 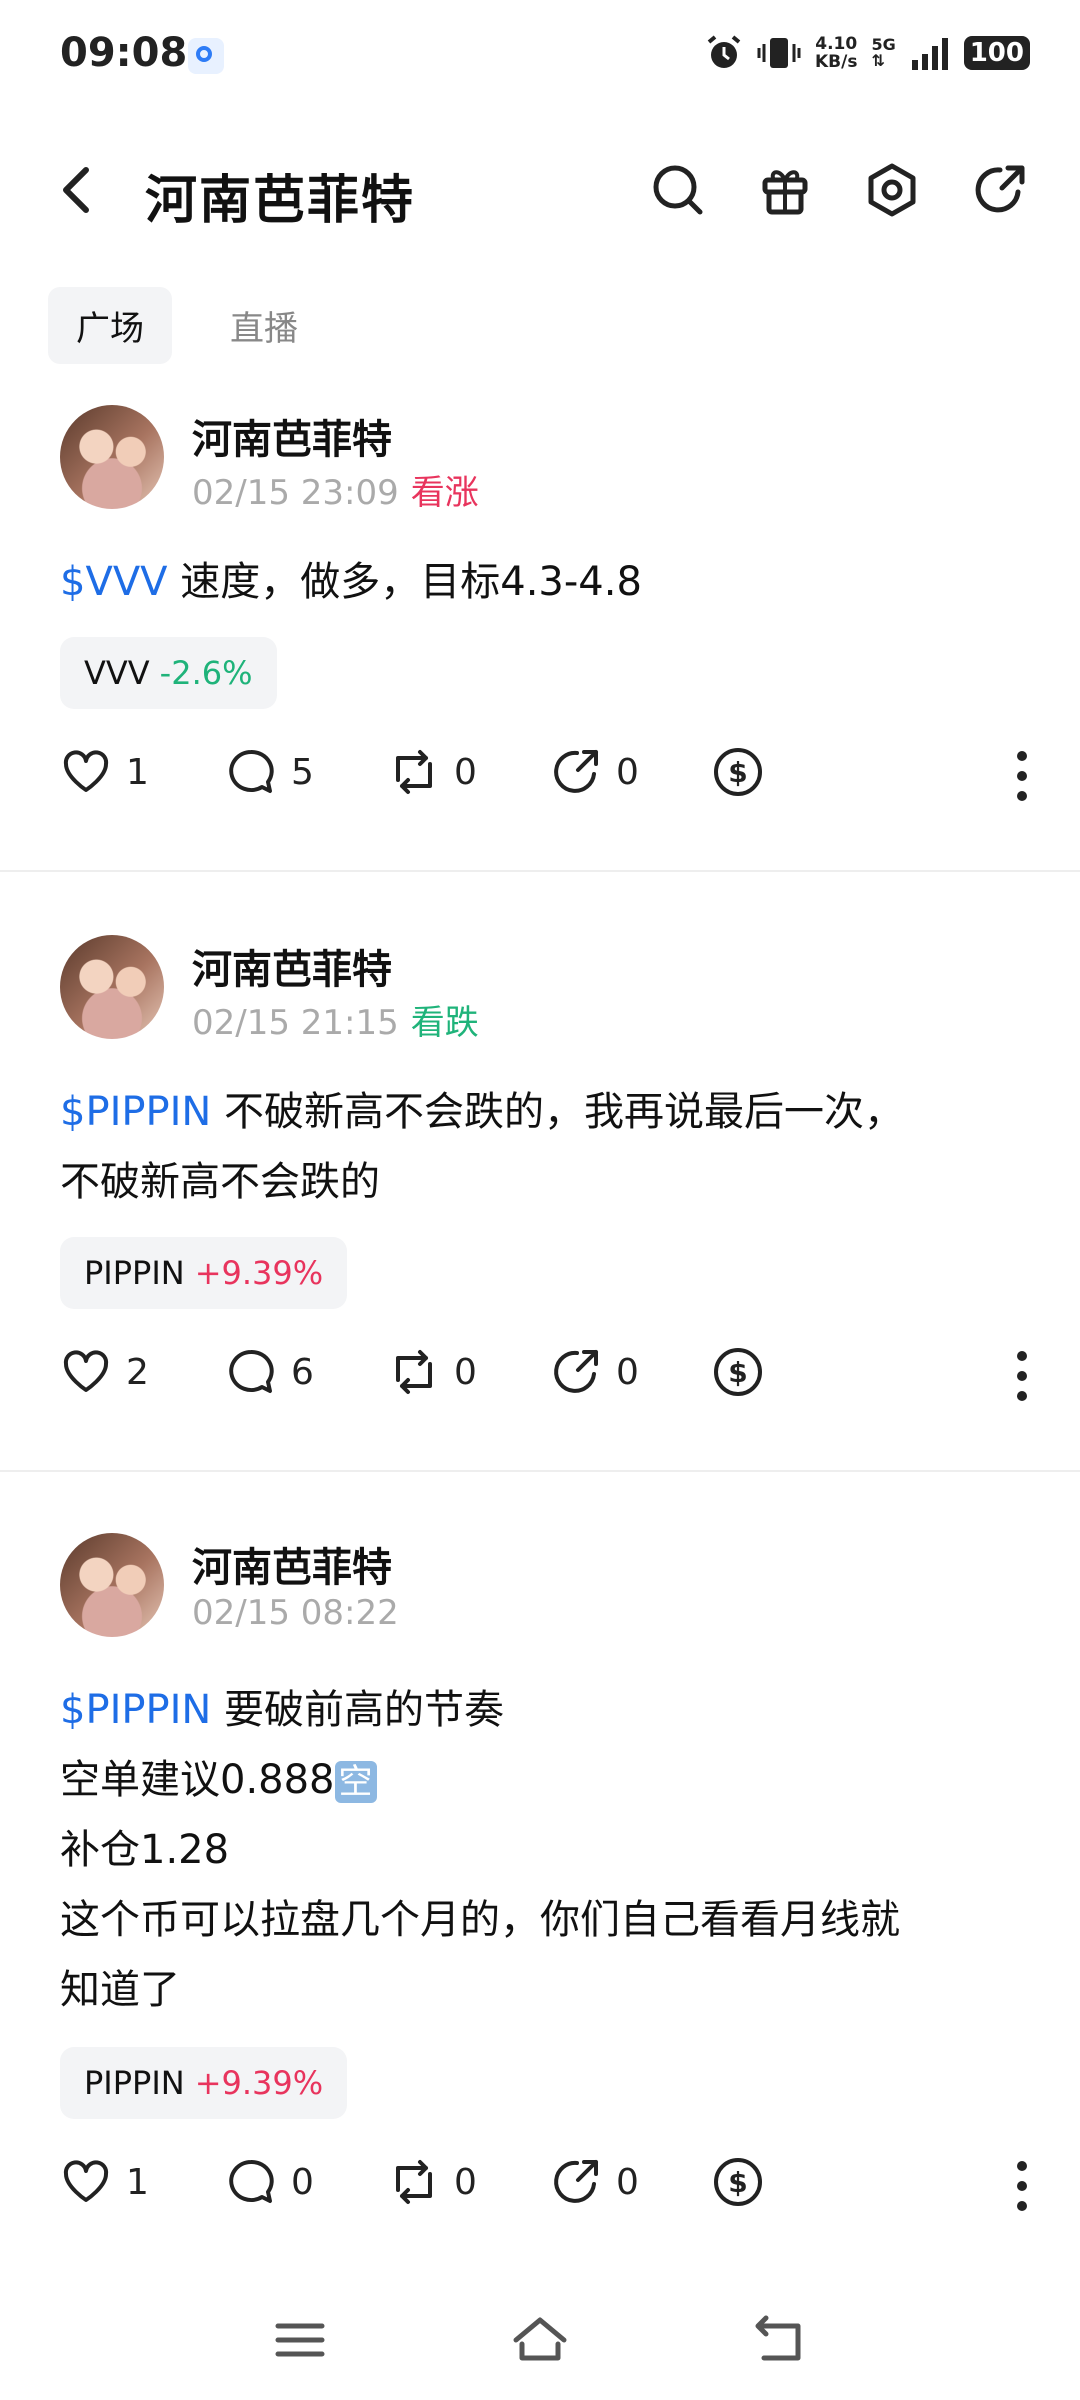 What do you see at coordinates (295, 493) in the screenshot?
I see `post-time: 02/15 23:09` at bounding box center [295, 493].